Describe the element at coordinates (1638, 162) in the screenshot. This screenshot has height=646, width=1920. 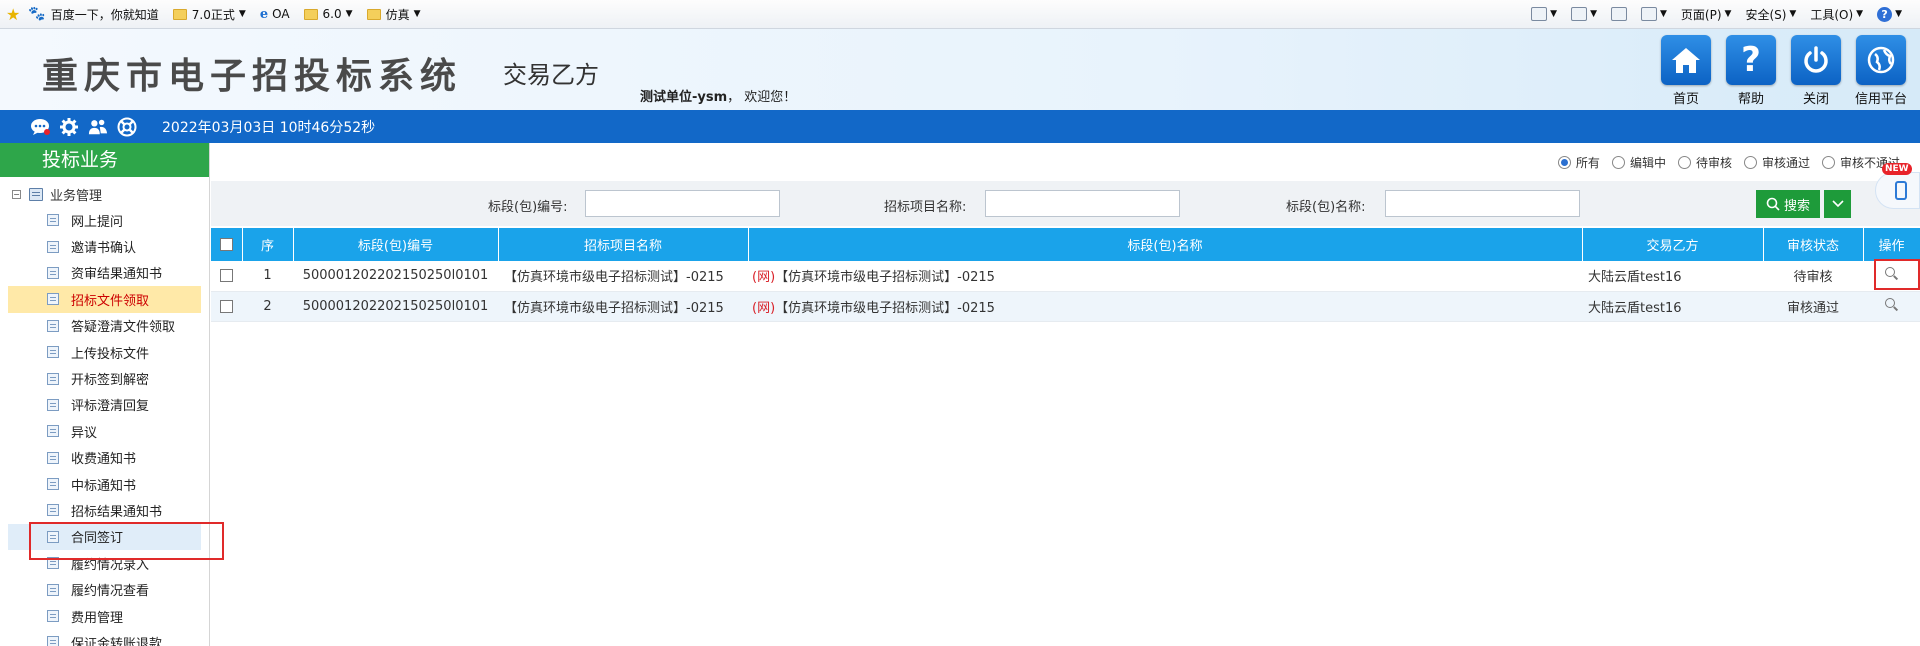
I see `filter-editing: 编辑中` at that location.